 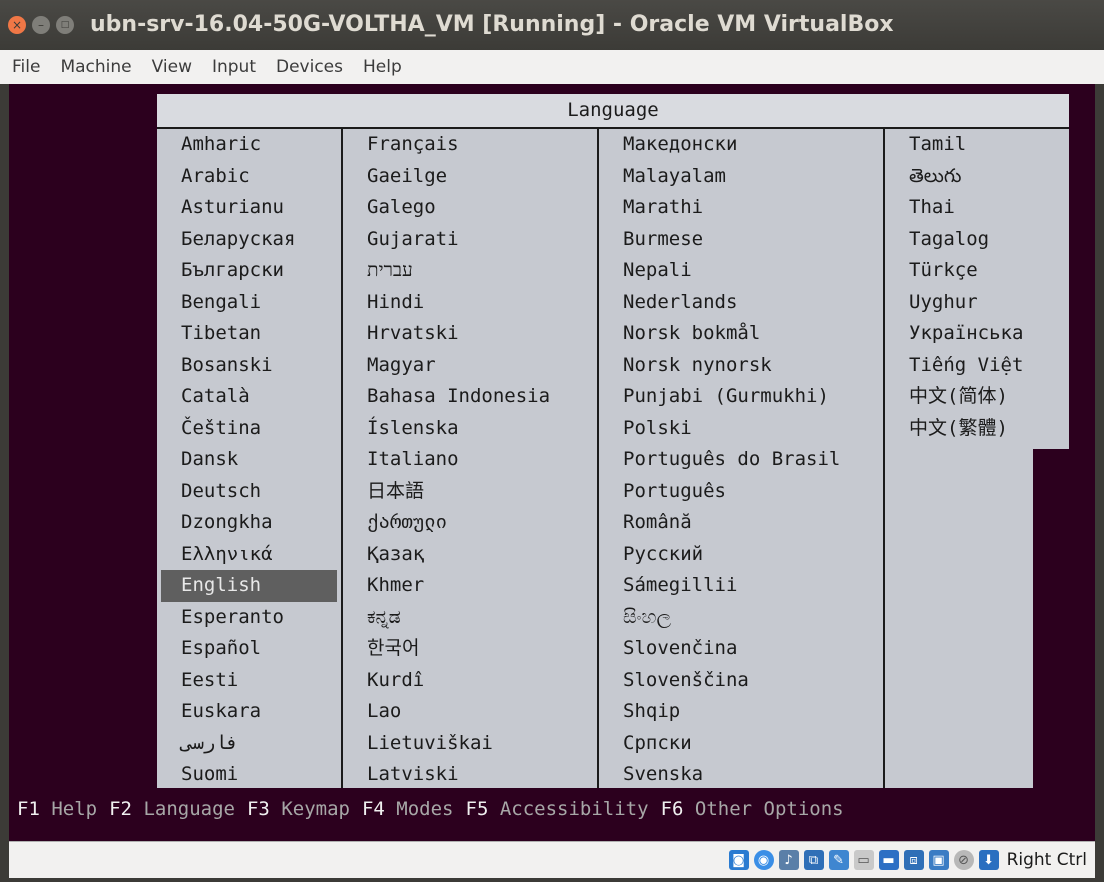 I want to click on language-option: Català, so click(x=249, y=397).